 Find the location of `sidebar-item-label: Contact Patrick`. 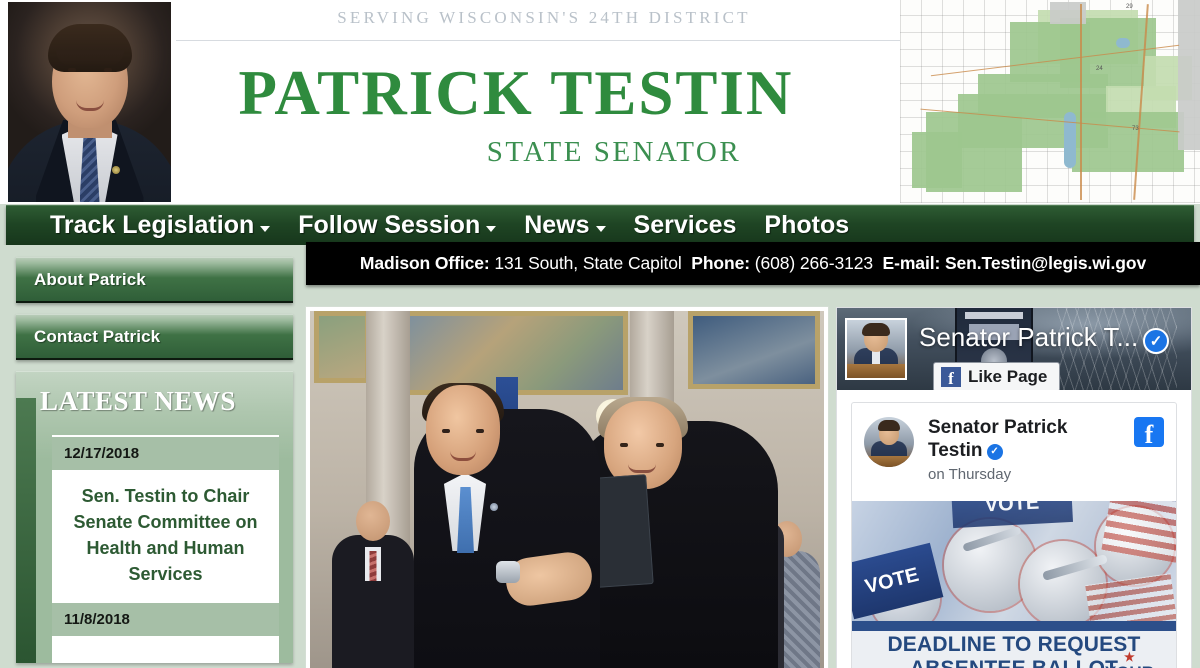

sidebar-item-label: Contact Patrick is located at coordinates (97, 336).